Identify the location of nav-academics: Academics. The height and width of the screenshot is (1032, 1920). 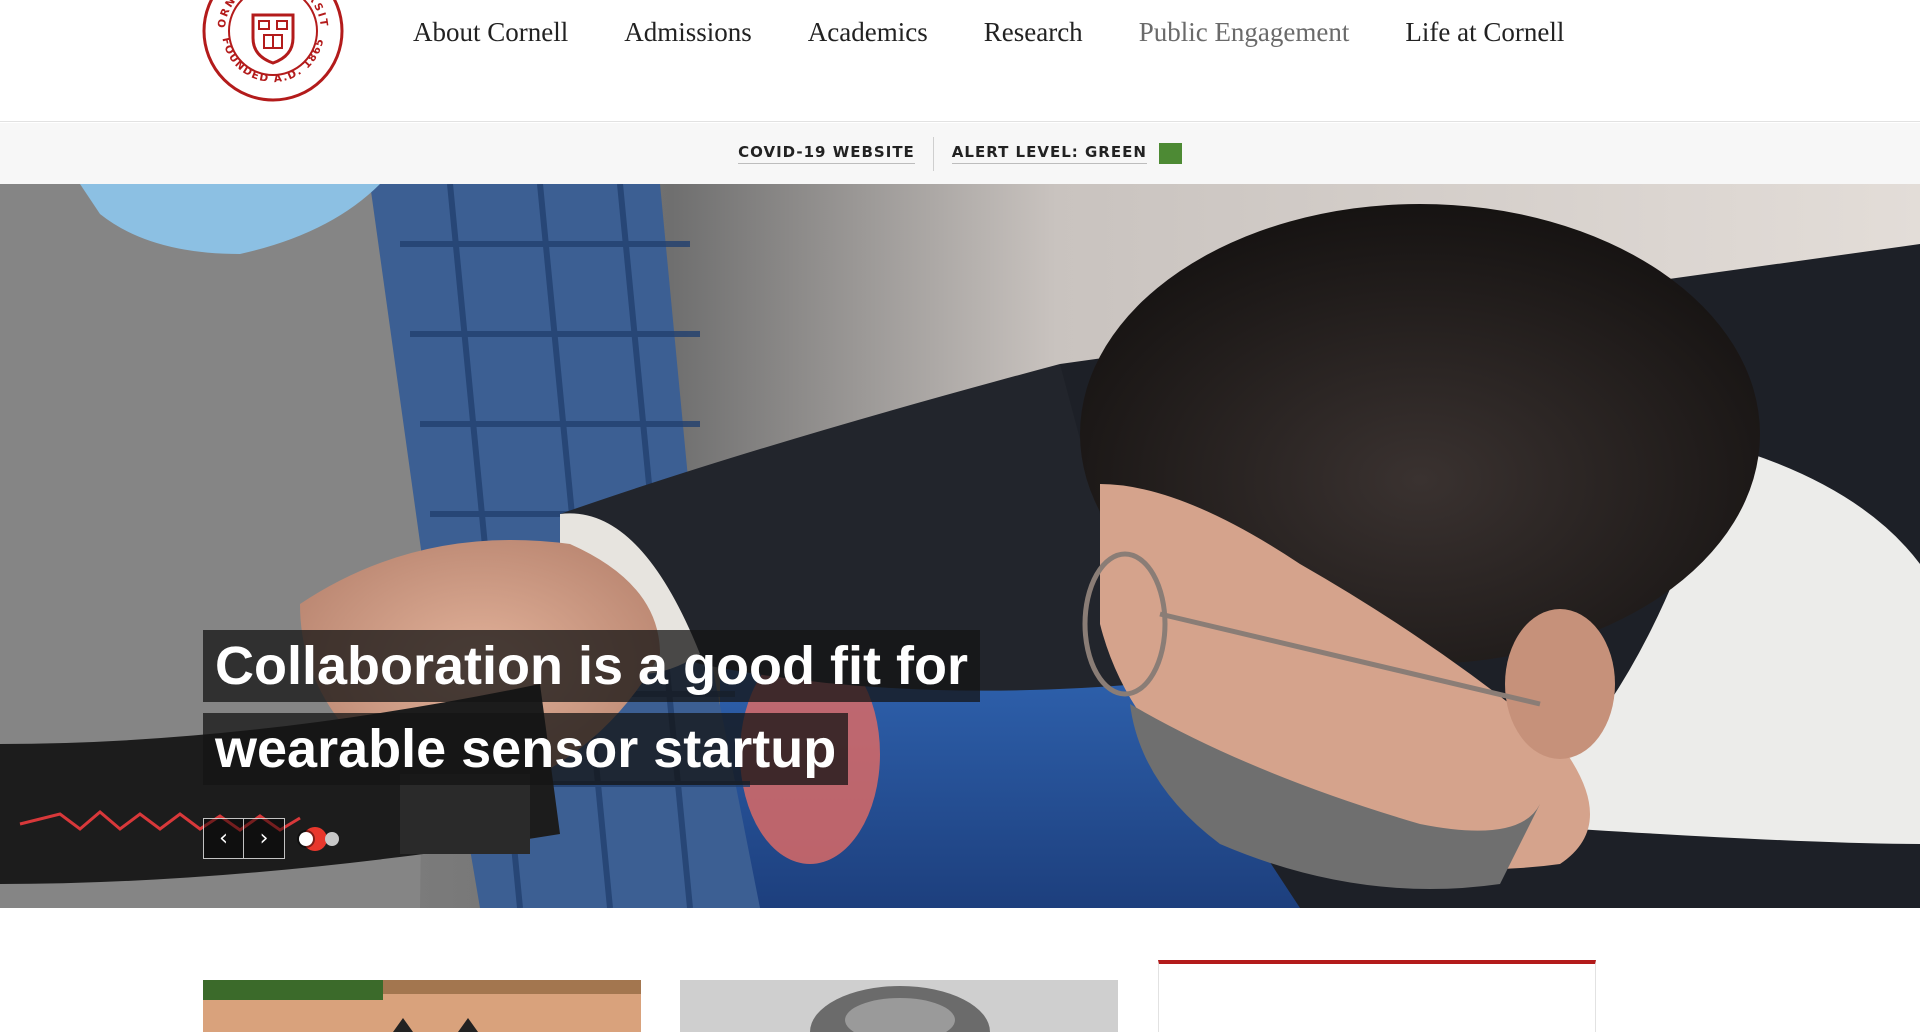
(868, 32).